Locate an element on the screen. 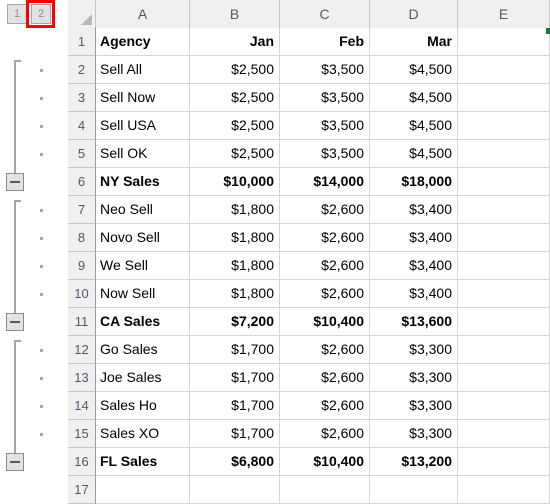  cell-B17 is located at coordinates (235, 490).